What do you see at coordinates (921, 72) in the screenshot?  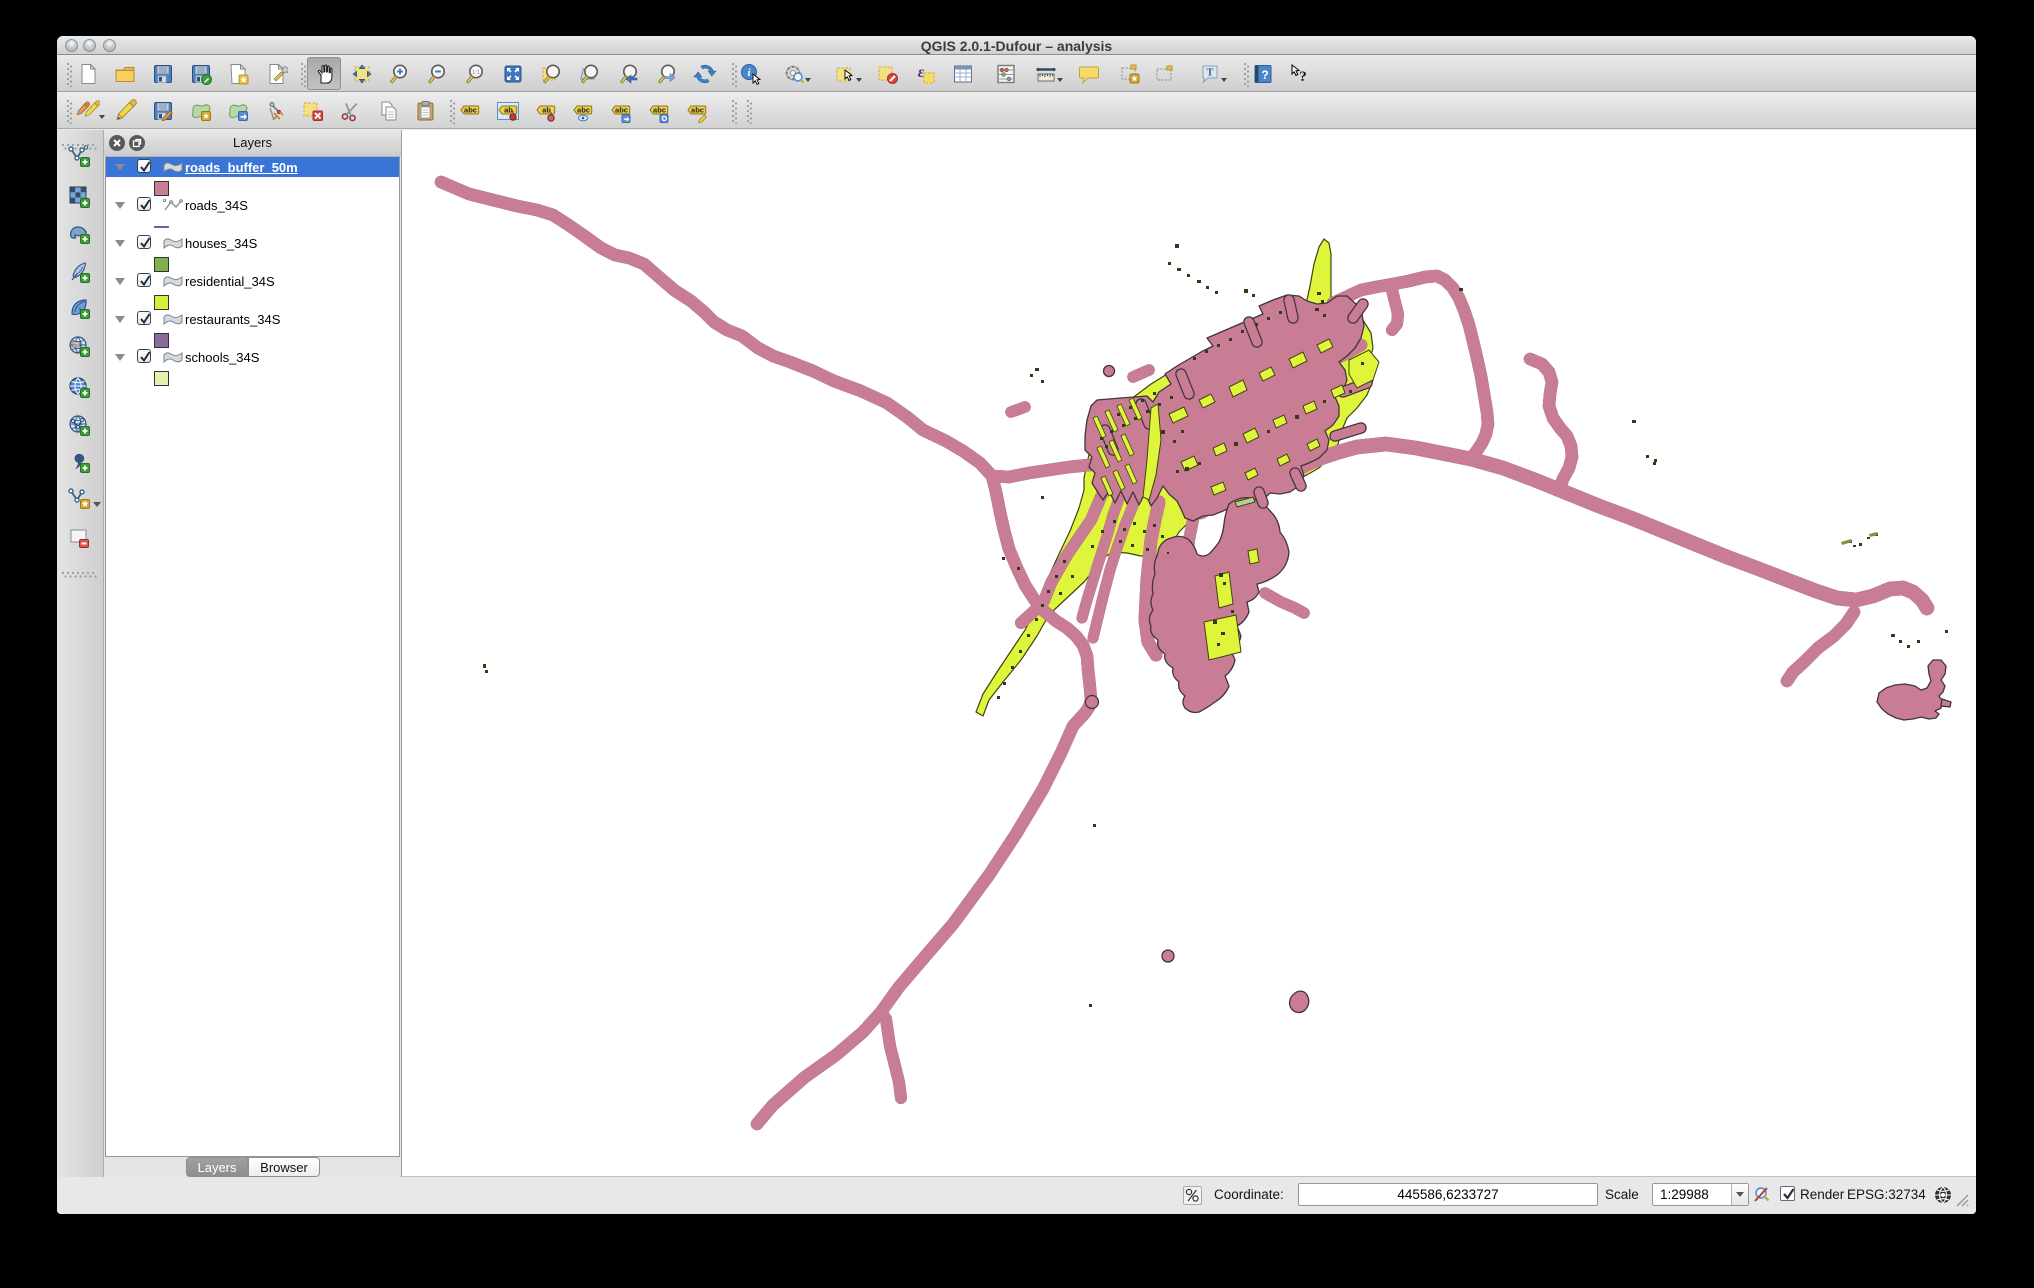 I see `svg-text: ε` at bounding box center [921, 72].